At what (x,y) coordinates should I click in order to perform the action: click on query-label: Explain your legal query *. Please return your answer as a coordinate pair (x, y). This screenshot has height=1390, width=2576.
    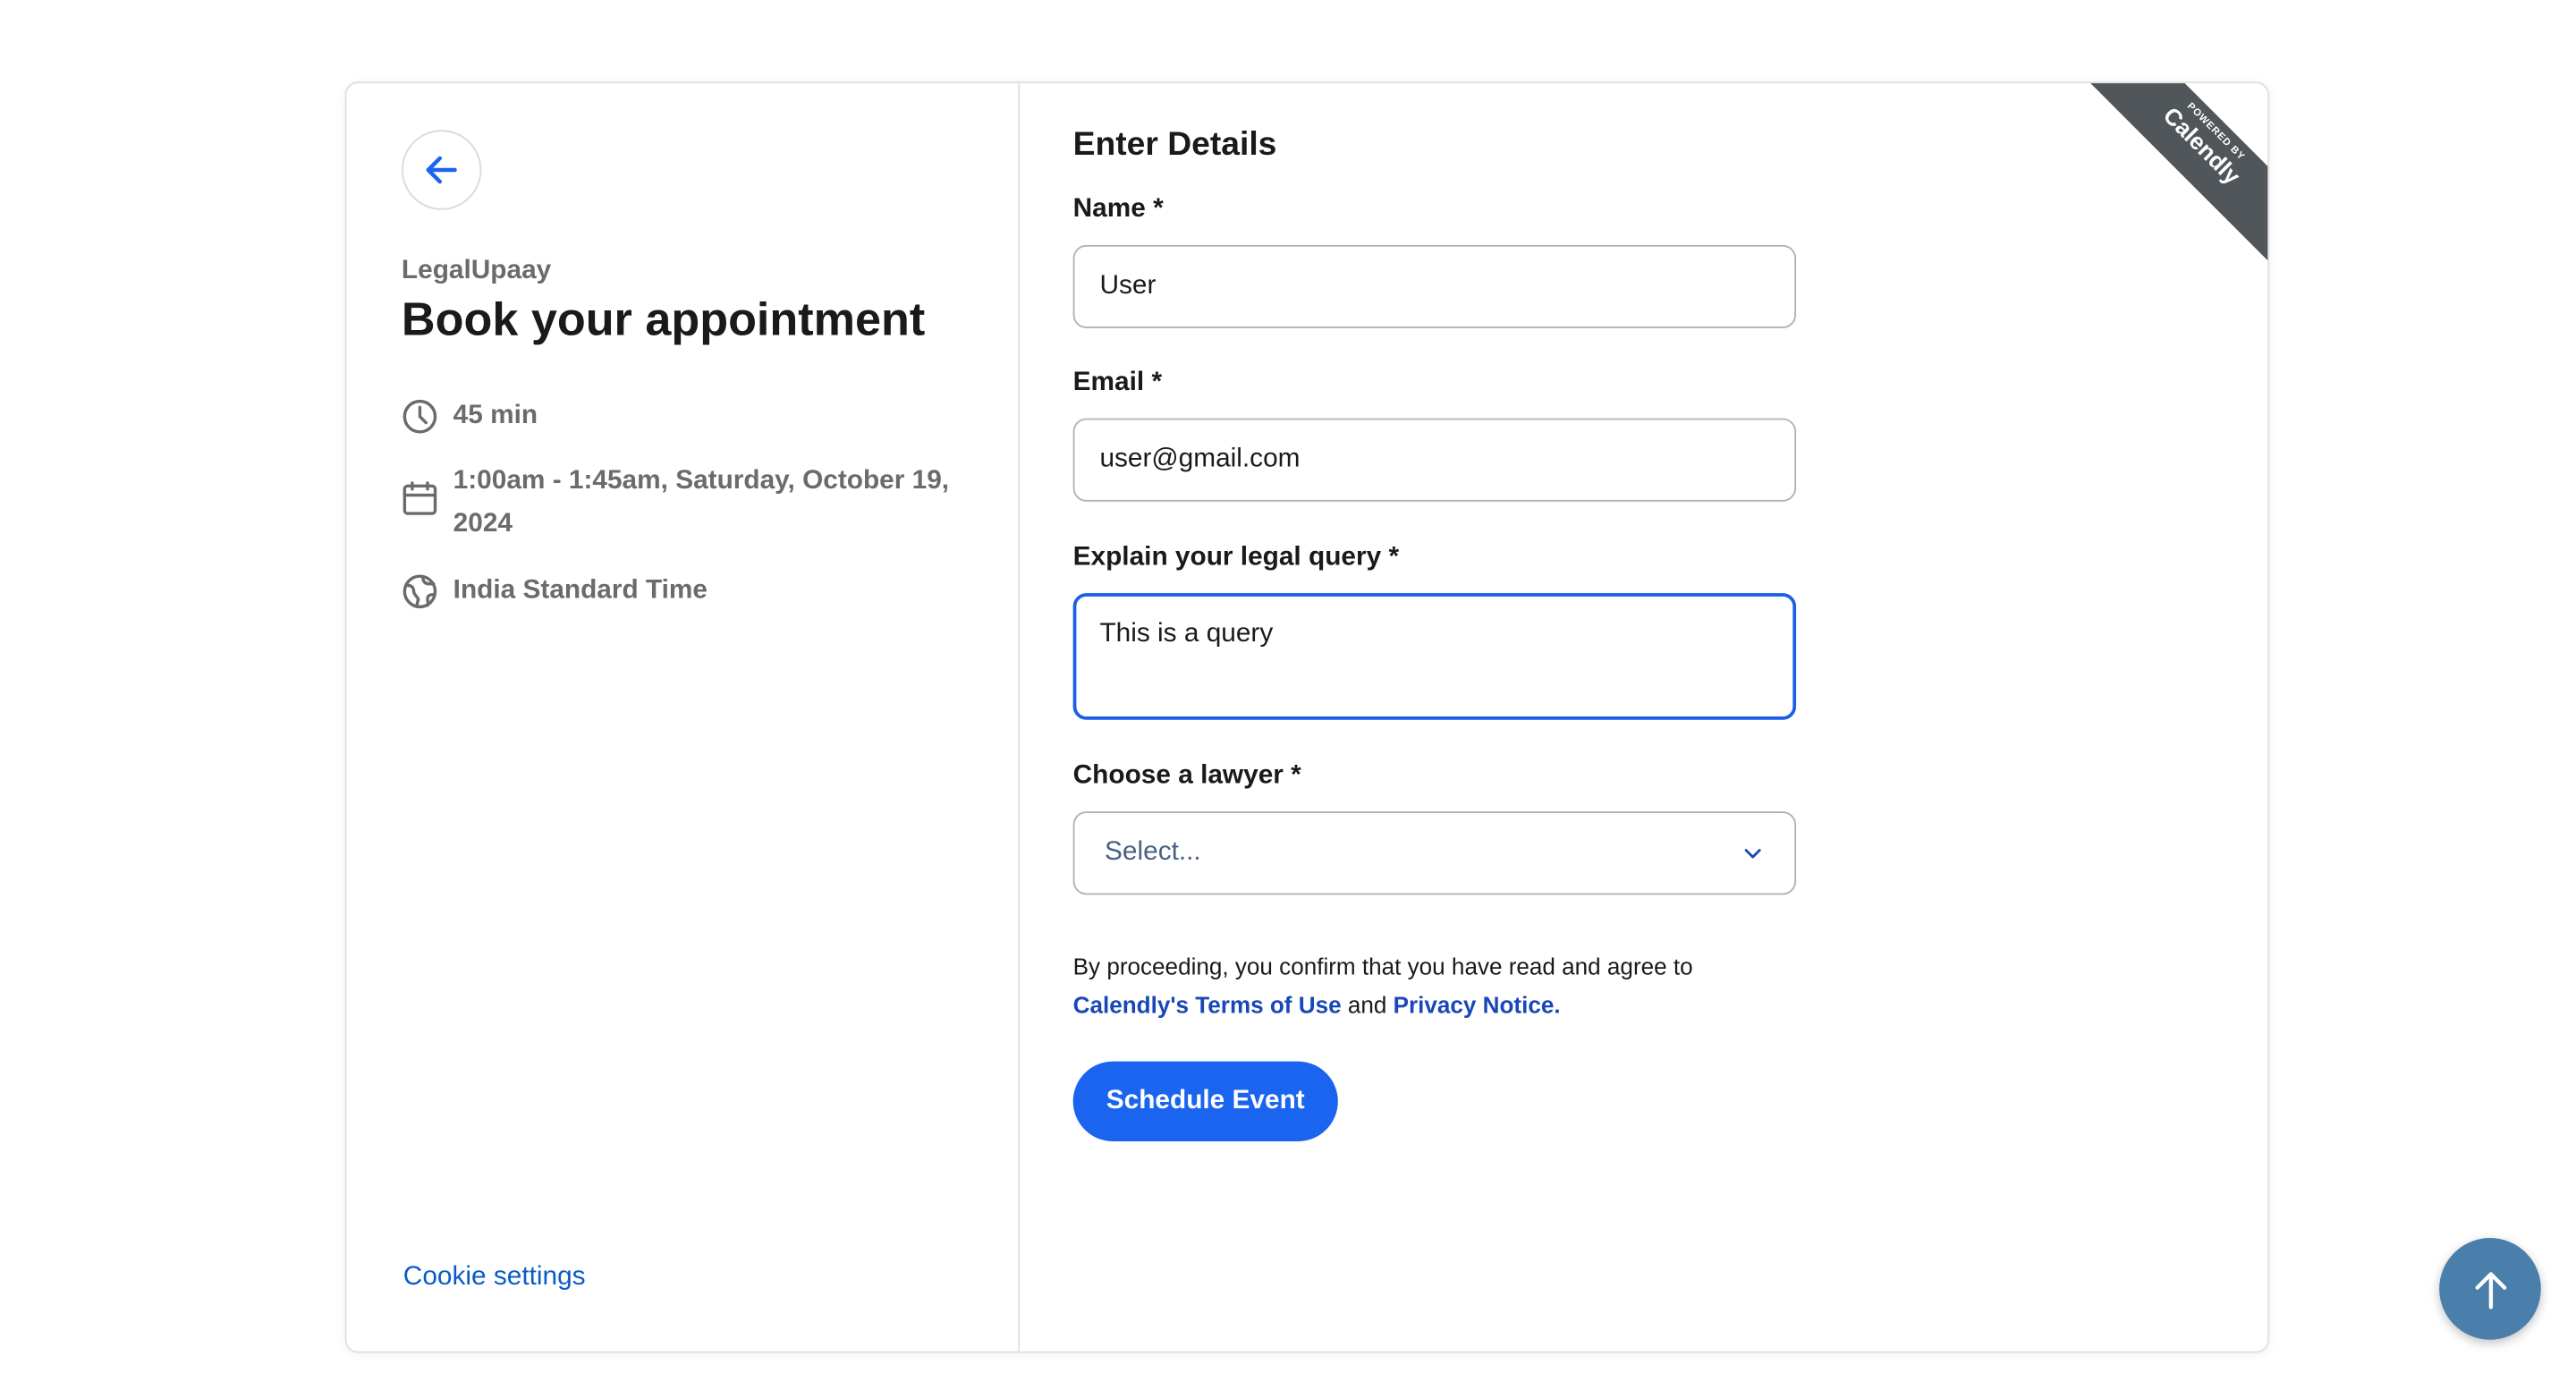
    Looking at the image, I should click on (1236, 557).